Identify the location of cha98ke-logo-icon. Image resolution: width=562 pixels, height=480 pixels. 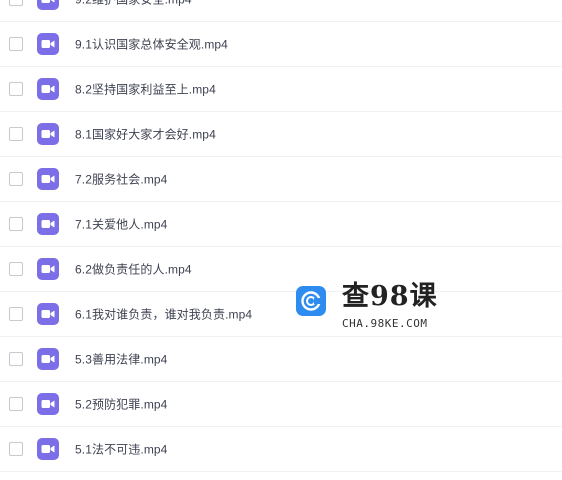
(311, 301).